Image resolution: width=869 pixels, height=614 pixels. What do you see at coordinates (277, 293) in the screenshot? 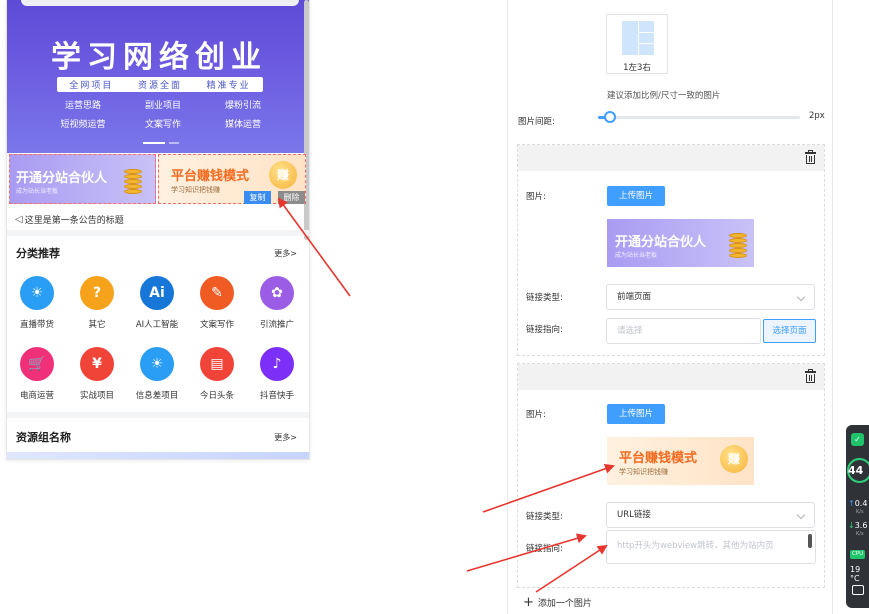
I see `users-icon: ✿` at bounding box center [277, 293].